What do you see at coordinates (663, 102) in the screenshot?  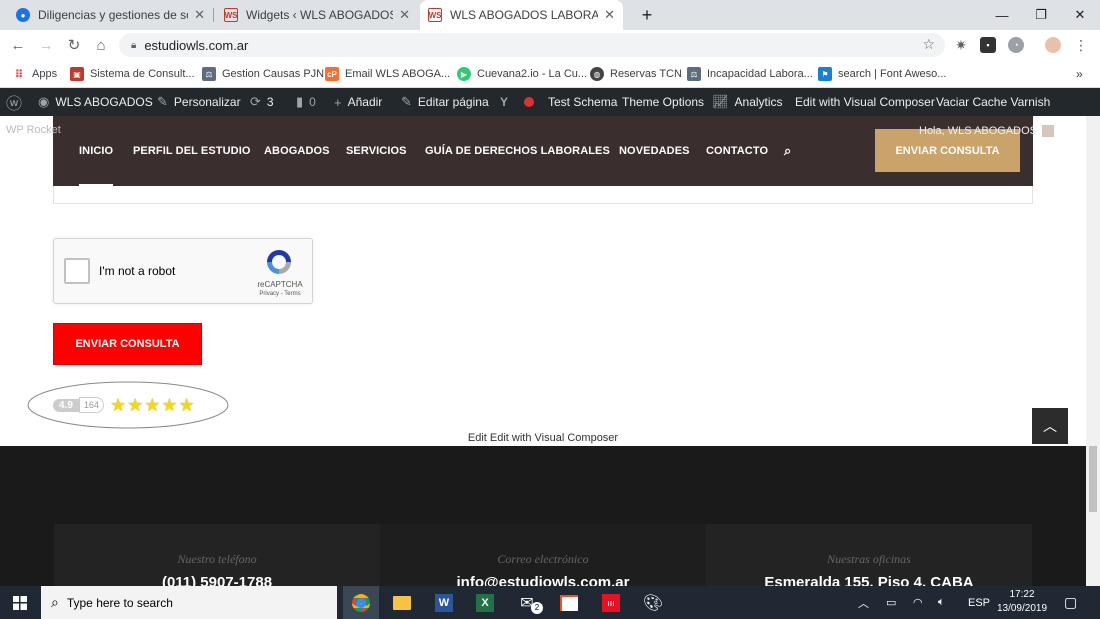 I see `admin-theme-options: Theme Options` at bounding box center [663, 102].